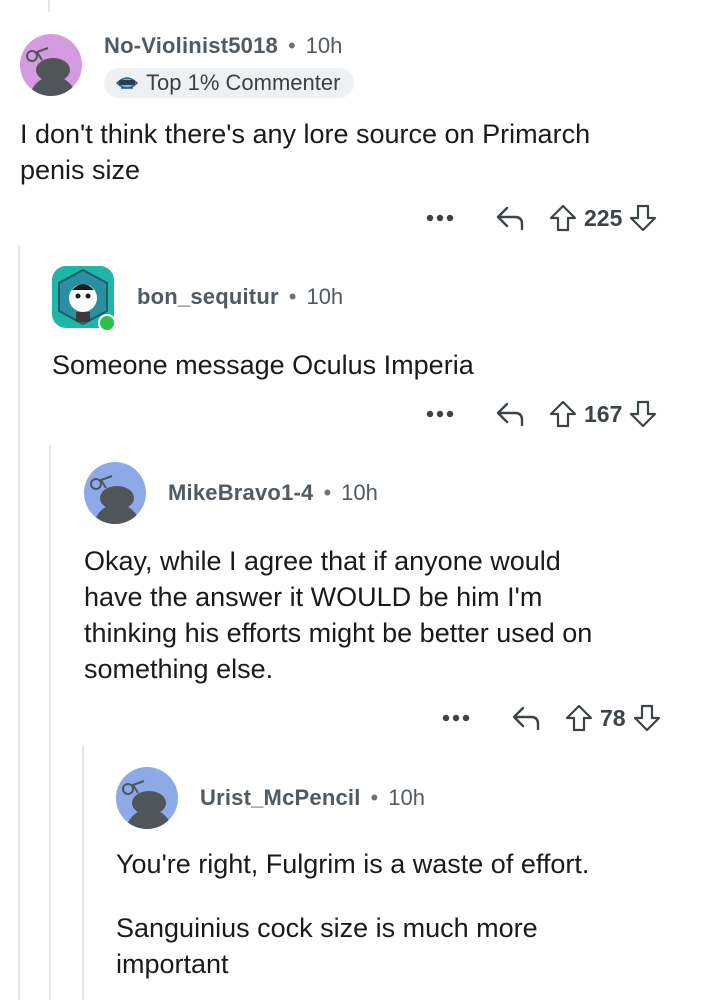 This screenshot has width=716, height=1000. What do you see at coordinates (50, 722) in the screenshot?
I see `thread-line-level1` at bounding box center [50, 722].